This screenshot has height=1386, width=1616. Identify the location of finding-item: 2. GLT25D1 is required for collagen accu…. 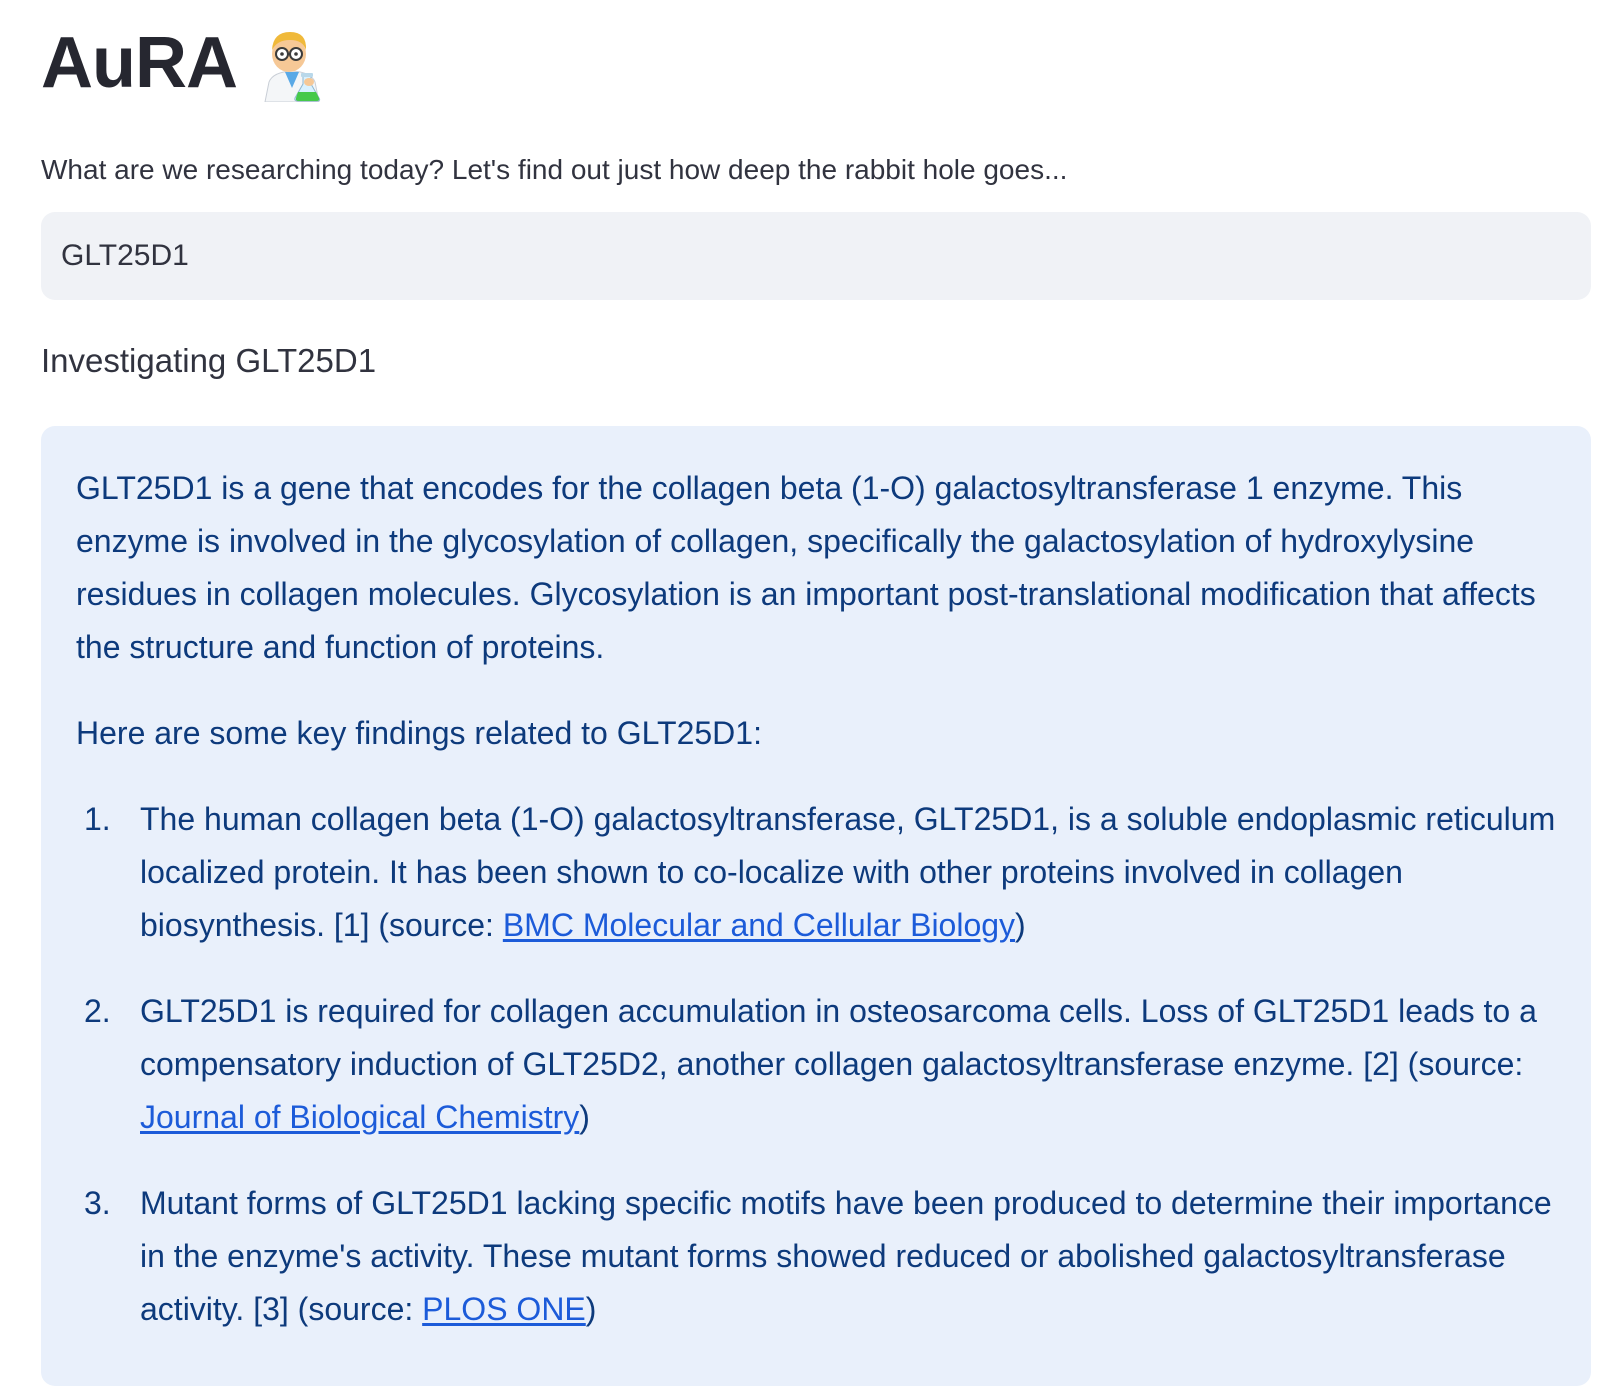
(816, 1064).